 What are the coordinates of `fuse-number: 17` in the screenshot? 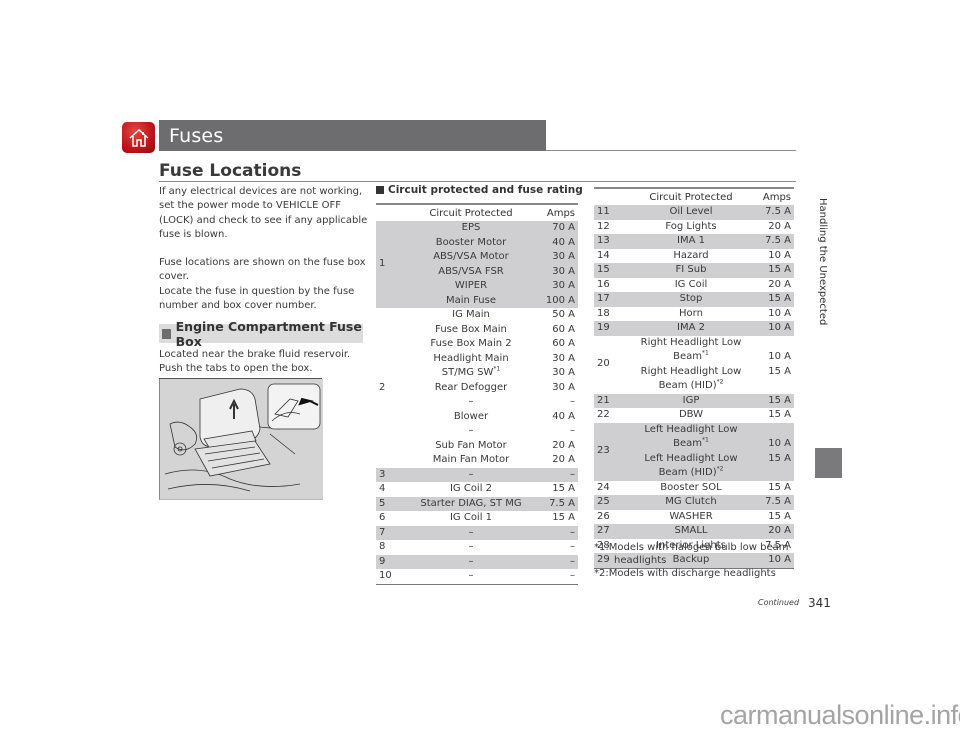 It's located at (610, 299).